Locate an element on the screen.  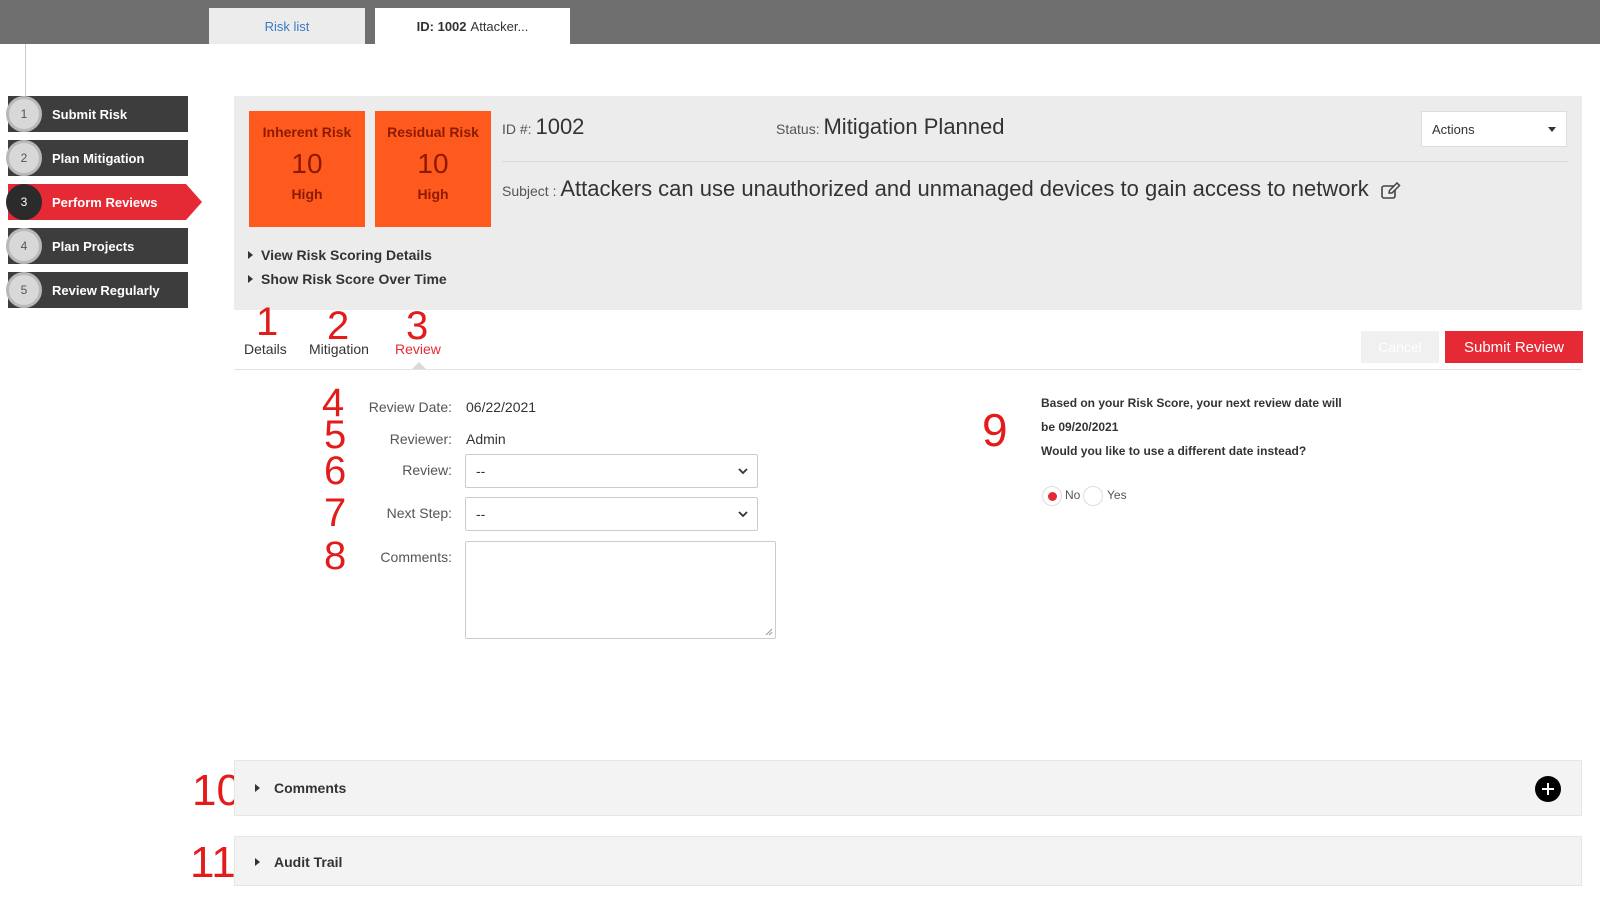
step-plan-projects: 4 Plan Projects is located at coordinates (97, 246).